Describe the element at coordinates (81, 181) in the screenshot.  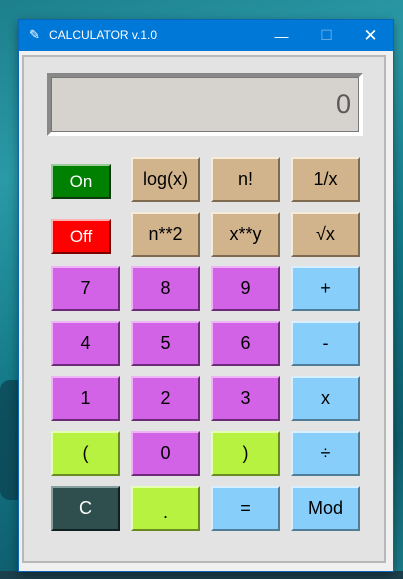
I see `on-button: On` at that location.